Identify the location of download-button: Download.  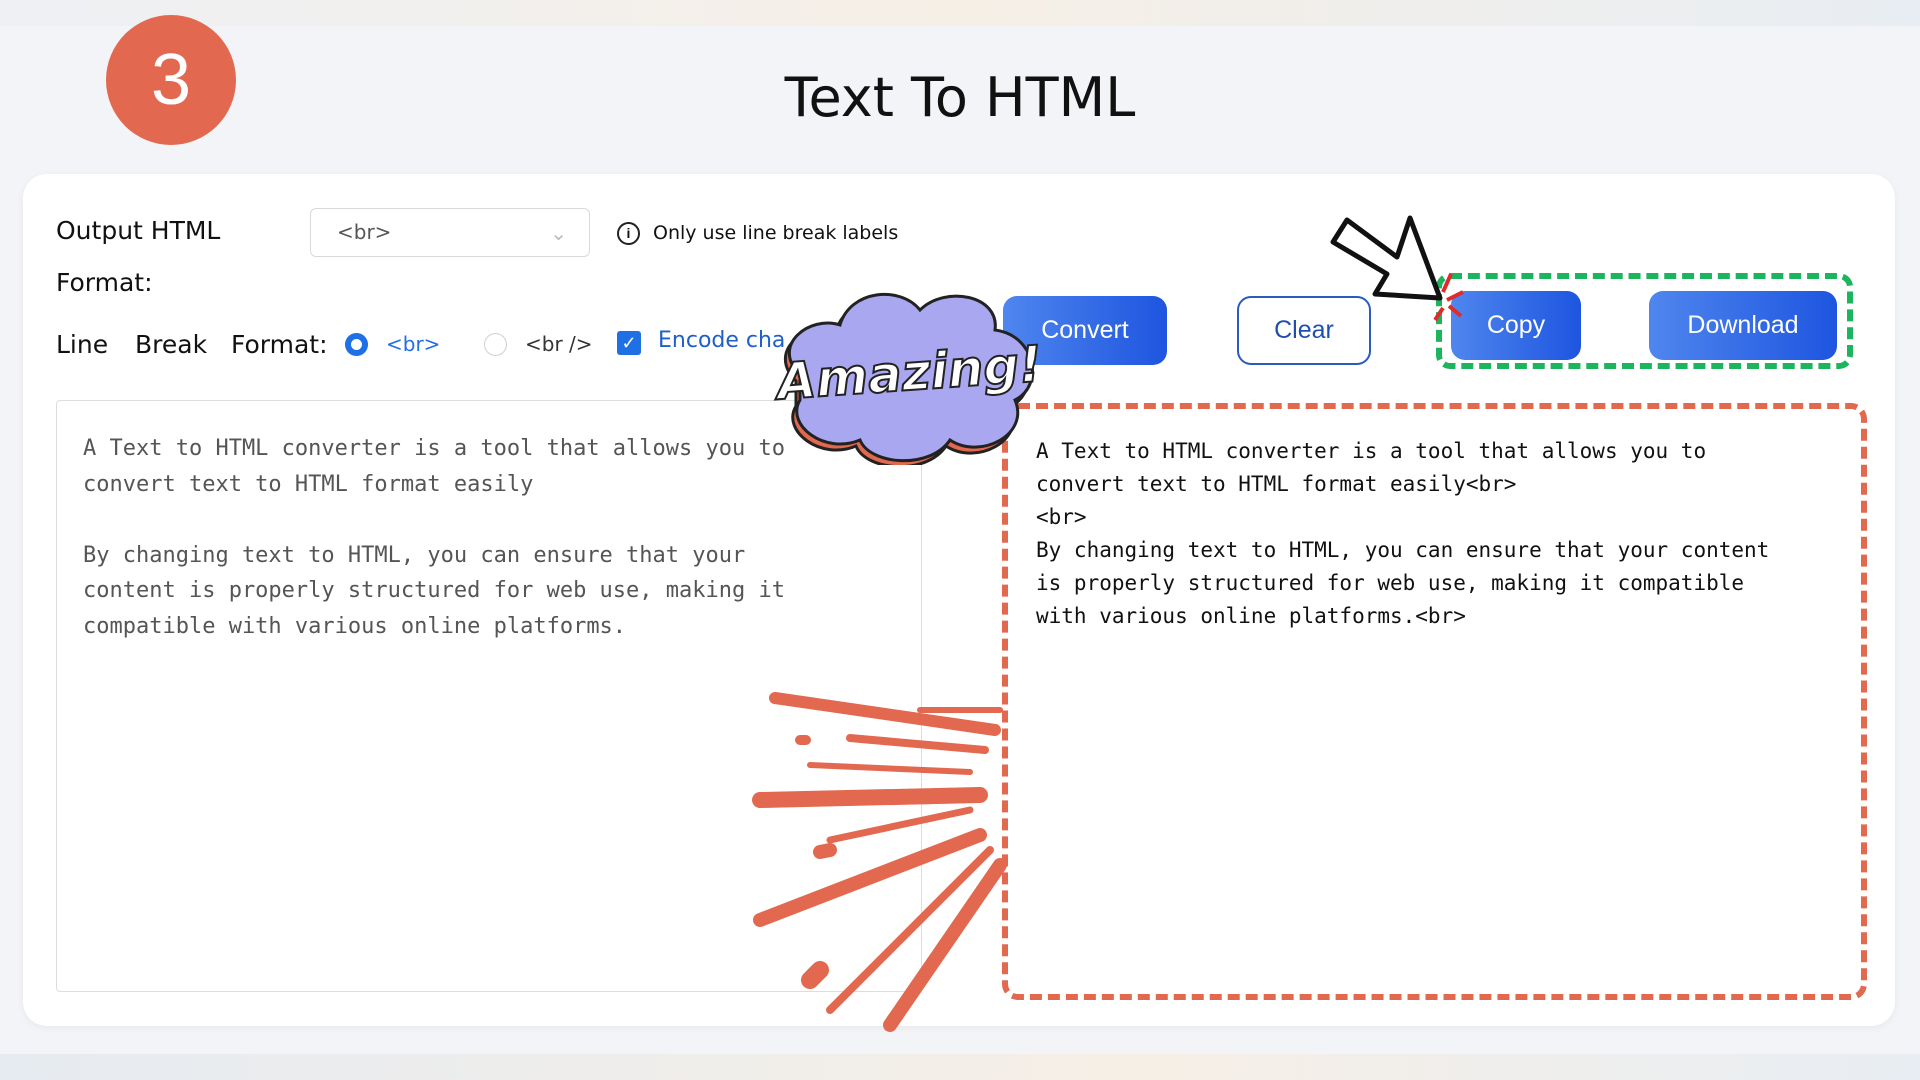
(1743, 325).